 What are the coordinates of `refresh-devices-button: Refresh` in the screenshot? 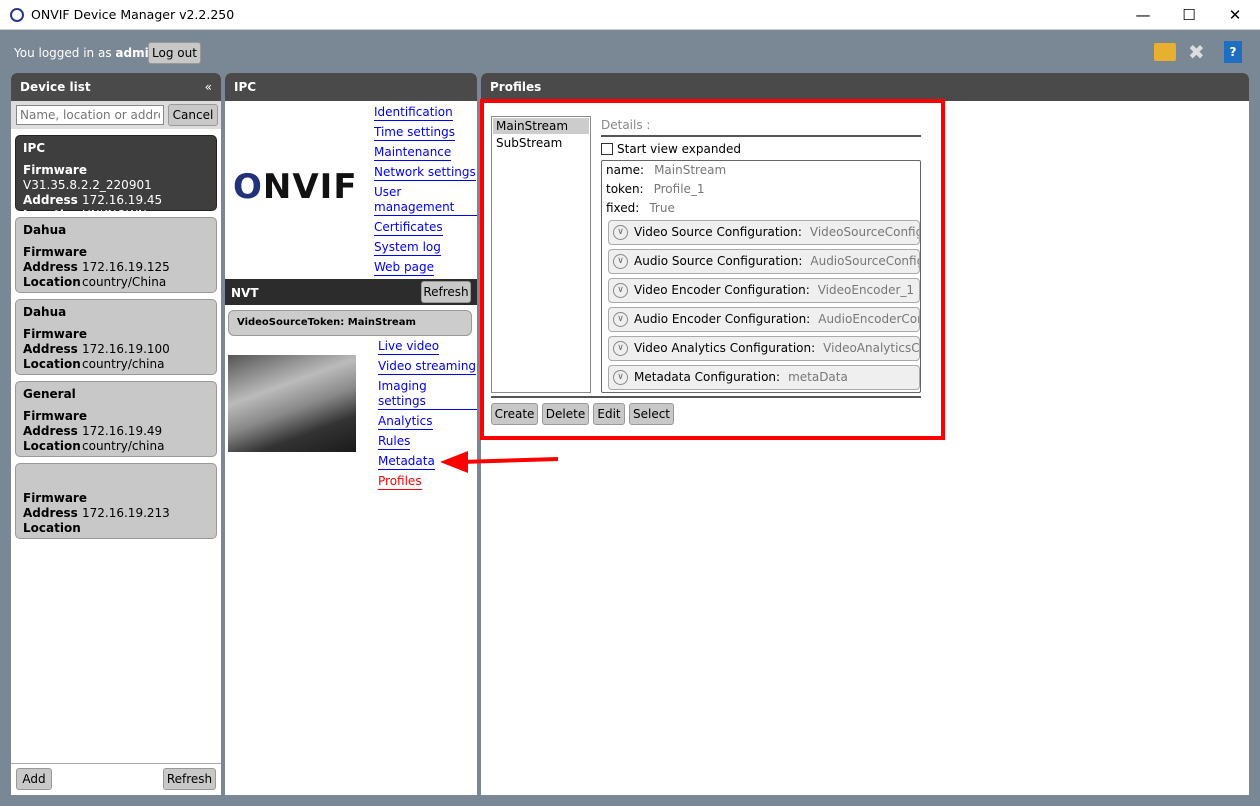 It's located at (189, 779).